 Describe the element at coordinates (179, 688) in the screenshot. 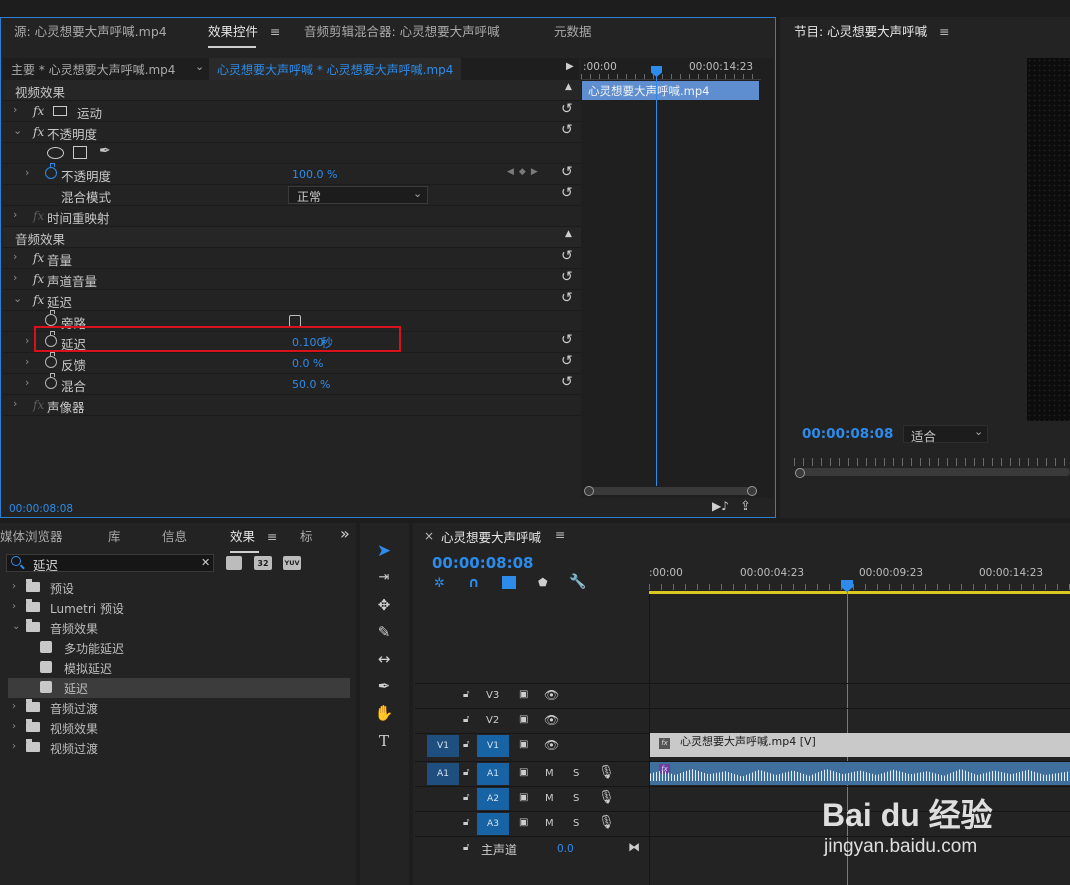

I see `effects-tree-item: 延迟` at that location.